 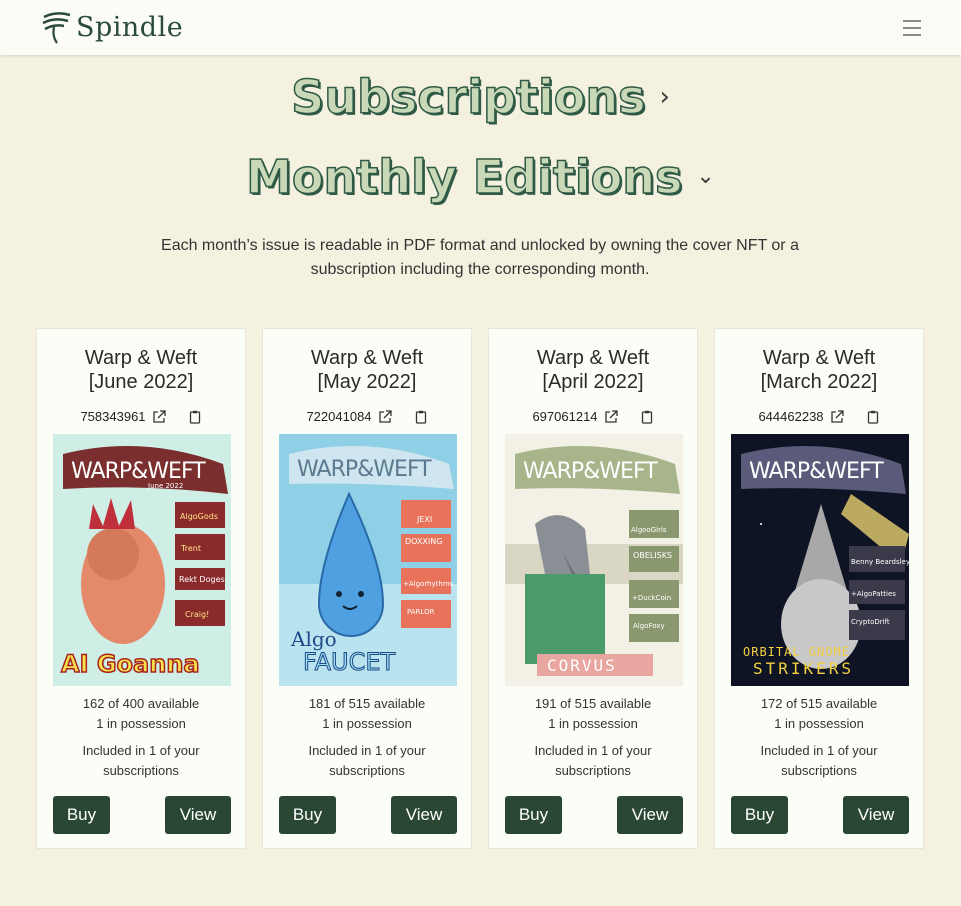 I want to click on subscriptions-heading: Subscriptions ›, so click(x=480, y=97).